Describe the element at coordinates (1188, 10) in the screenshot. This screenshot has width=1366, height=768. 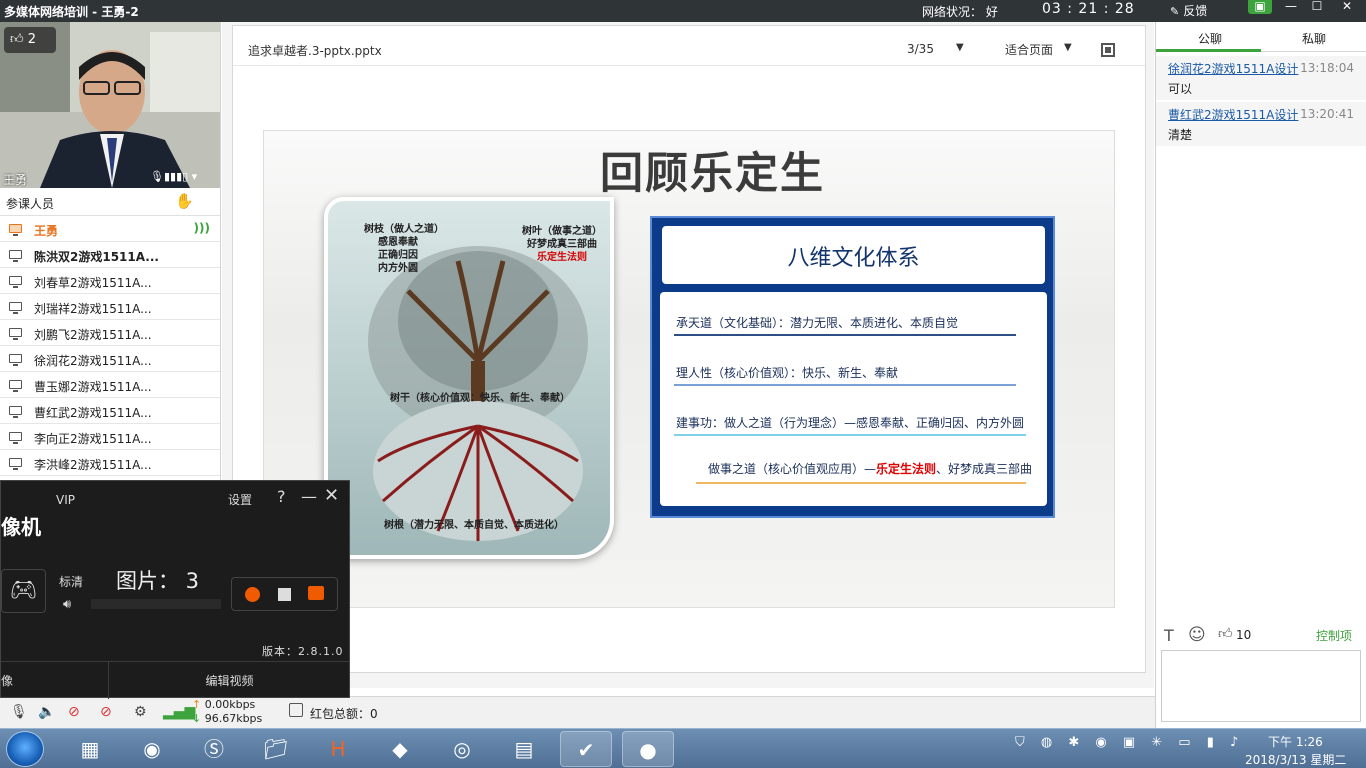
I see `feedback-button: ✎ 反馈` at that location.